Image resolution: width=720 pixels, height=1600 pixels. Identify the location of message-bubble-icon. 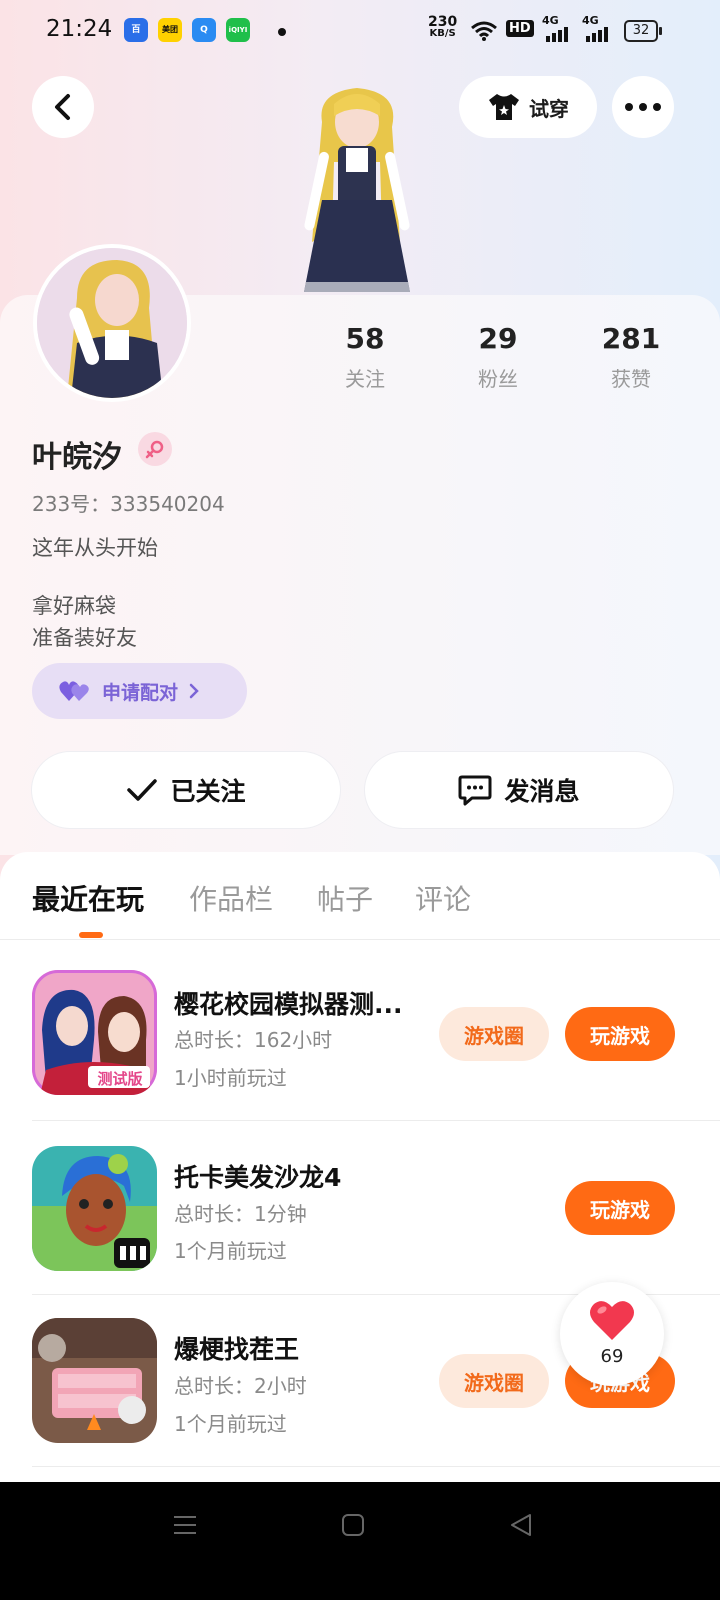
(475, 790).